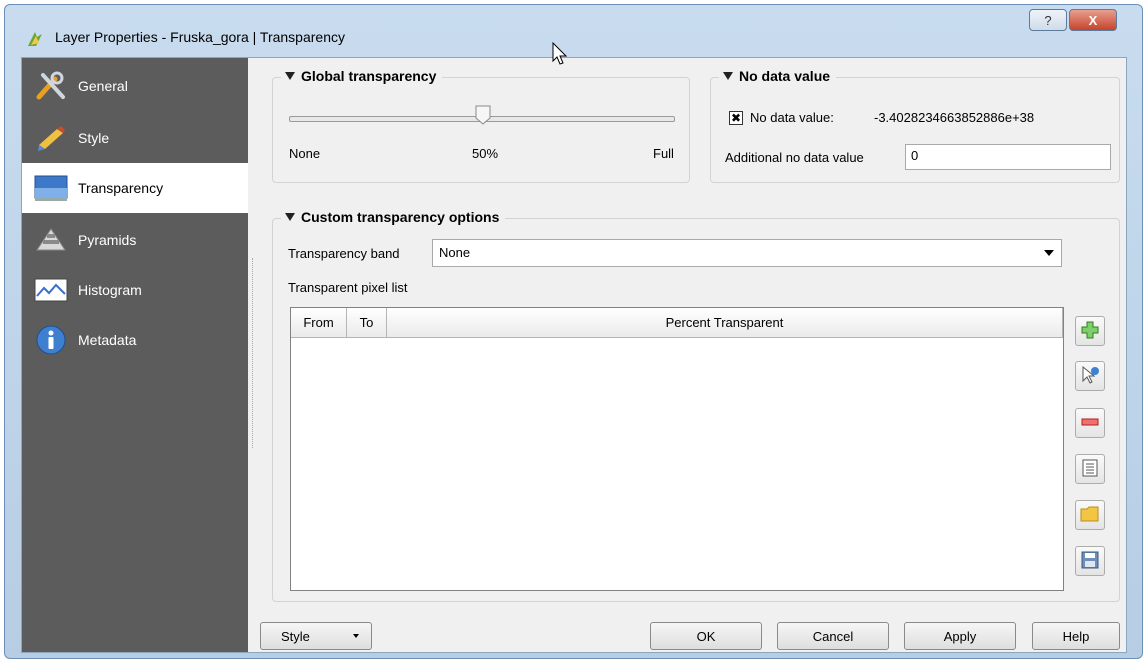 This screenshot has width=1147, height=663. I want to click on sidebar-item-metadata: Metadata, so click(135, 340).